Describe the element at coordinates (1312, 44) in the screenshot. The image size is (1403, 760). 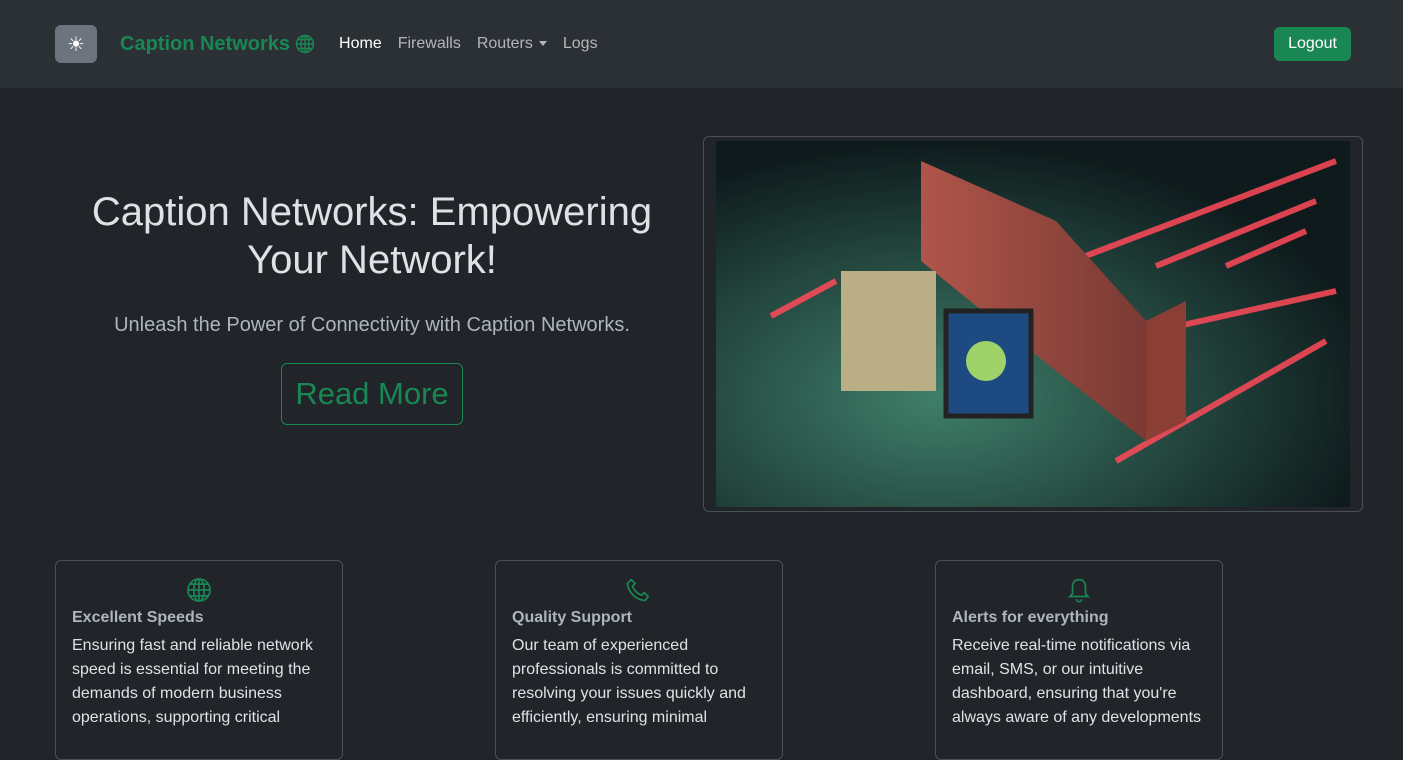
I see `logout-button: Logout` at that location.